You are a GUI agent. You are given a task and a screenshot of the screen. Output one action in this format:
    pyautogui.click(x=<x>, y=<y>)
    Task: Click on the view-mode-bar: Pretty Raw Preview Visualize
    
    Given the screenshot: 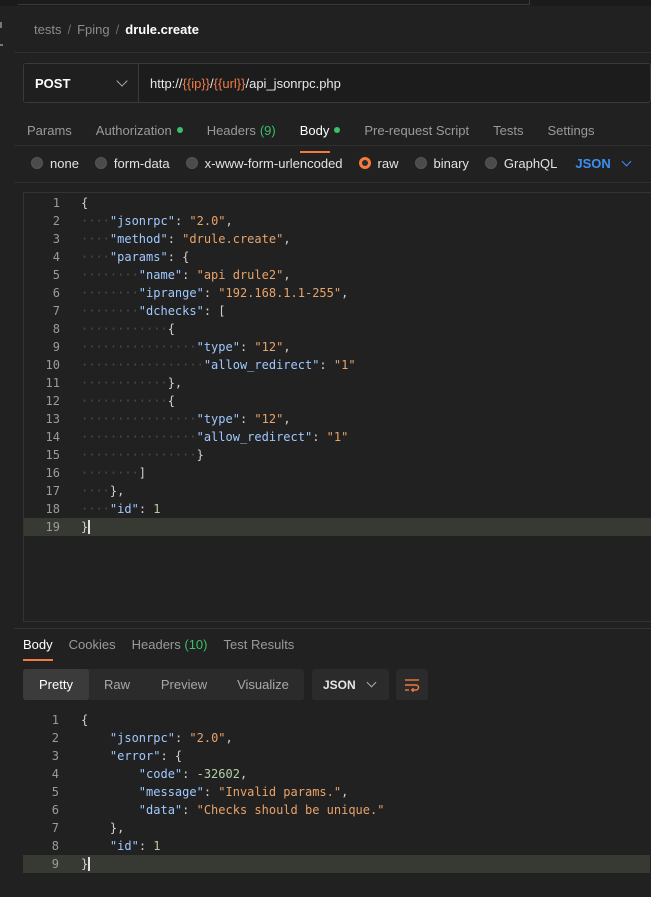 What is the action you would take?
    pyautogui.click(x=163, y=684)
    